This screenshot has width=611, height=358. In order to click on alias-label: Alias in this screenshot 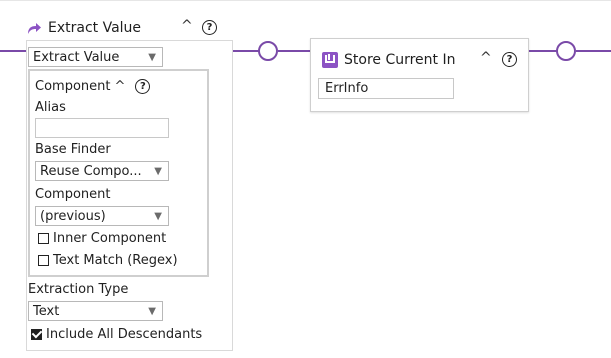, I will do `click(50, 107)`.